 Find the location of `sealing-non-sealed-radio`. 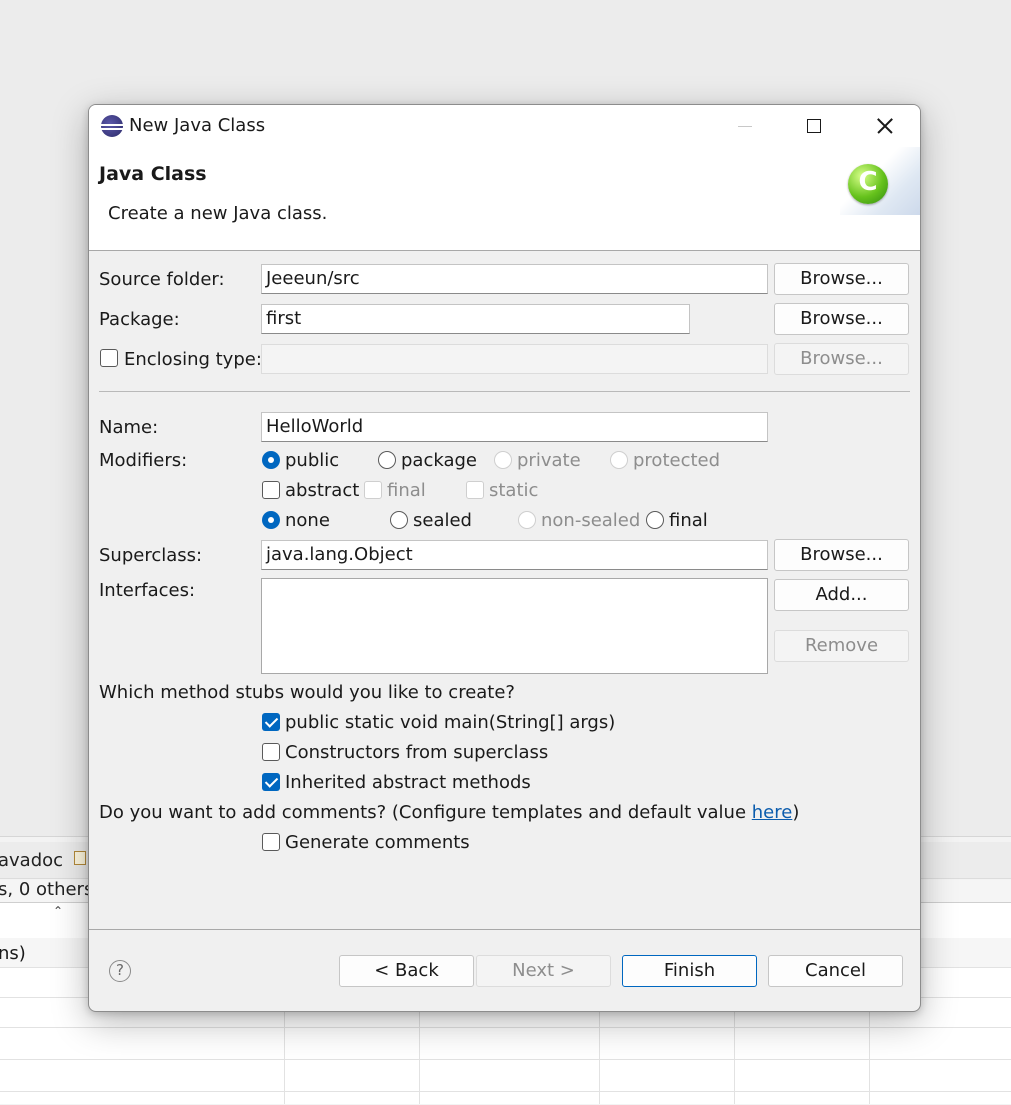

sealing-non-sealed-radio is located at coordinates (527, 520).